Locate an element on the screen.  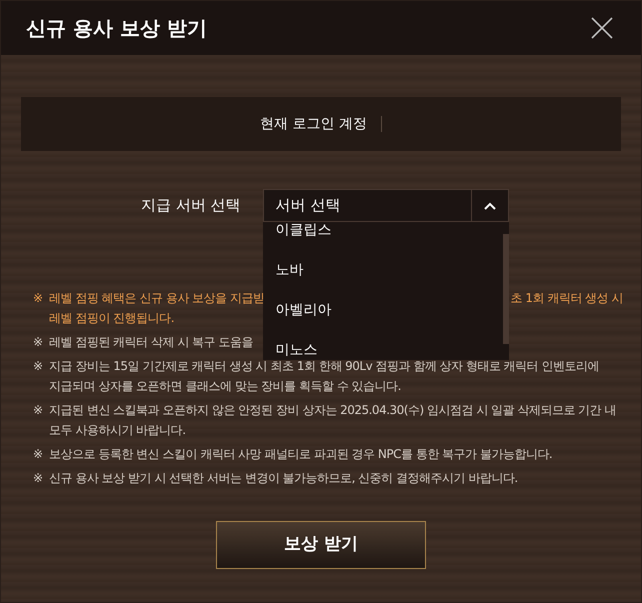
server-option: 미노스 is located at coordinates (382, 345).